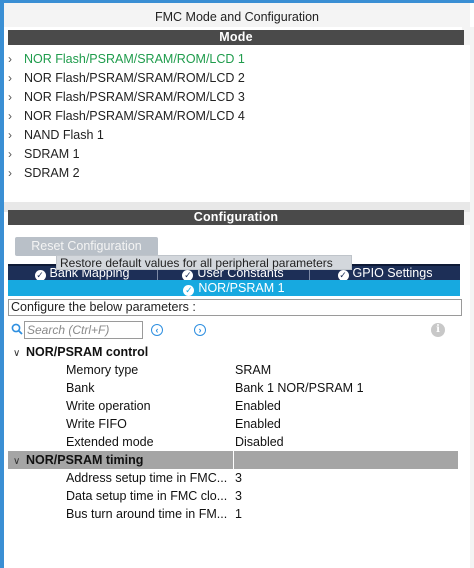  What do you see at coordinates (233, 478) in the screenshot?
I see `param-address-setup-time: Address setup time in FMC... 3` at bounding box center [233, 478].